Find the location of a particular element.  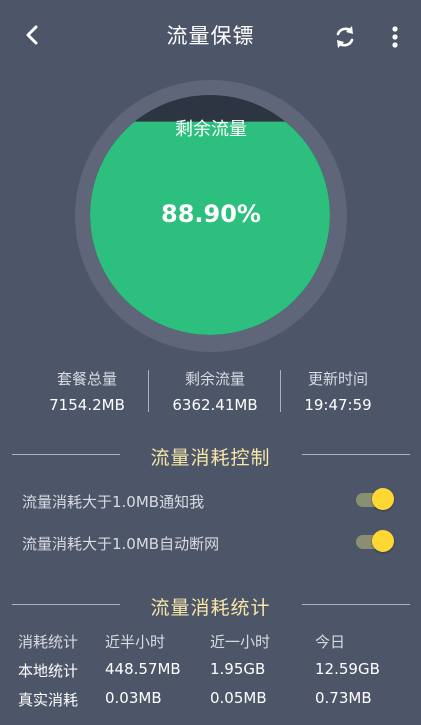

stat-value-update-time: 19:47:59 is located at coordinates (338, 405).